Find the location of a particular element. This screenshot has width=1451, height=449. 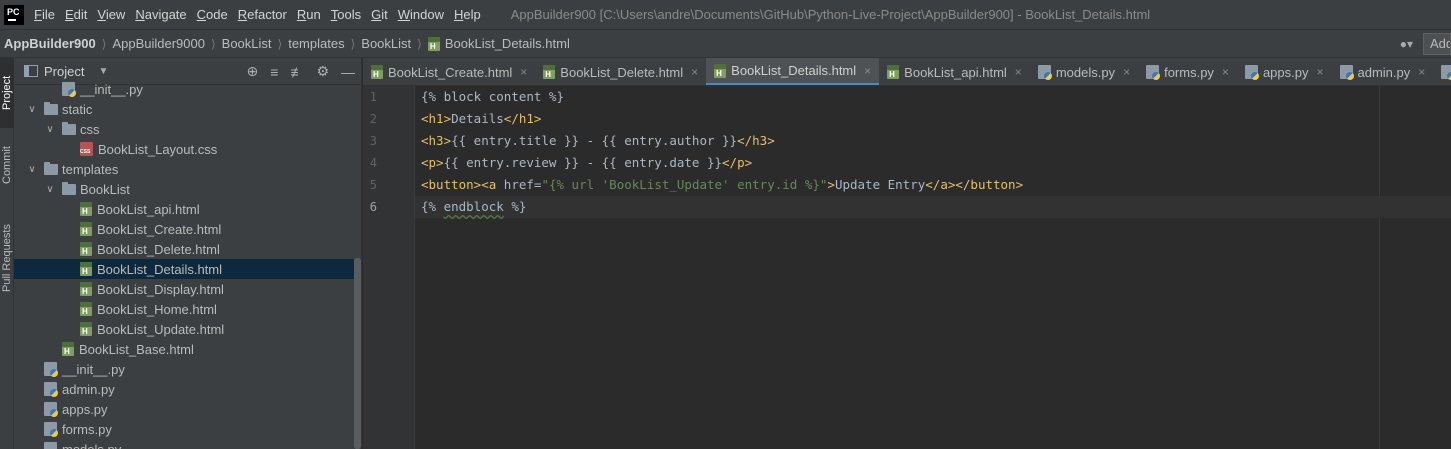

tree-item: BookList_Delete.html is located at coordinates (184, 249).